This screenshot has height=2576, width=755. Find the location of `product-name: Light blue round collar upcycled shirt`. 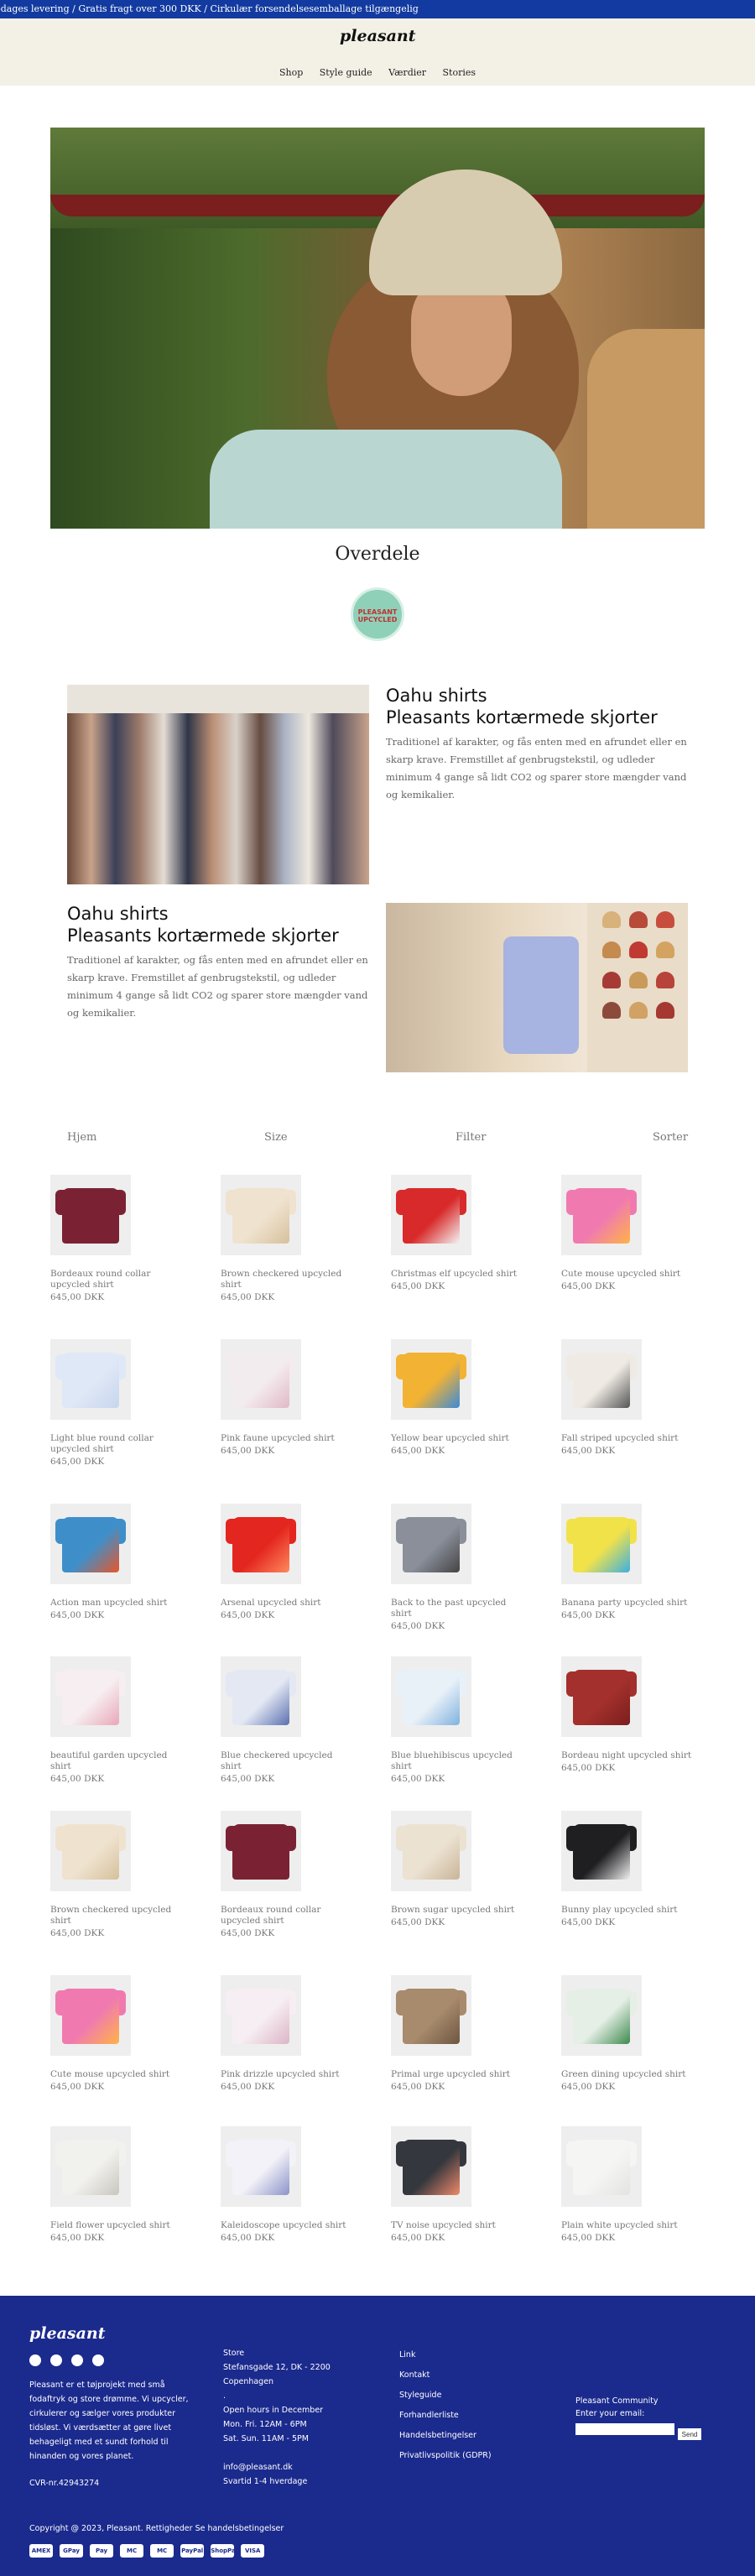

product-name: Light blue round collar upcycled shirt is located at coordinates (117, 1444).